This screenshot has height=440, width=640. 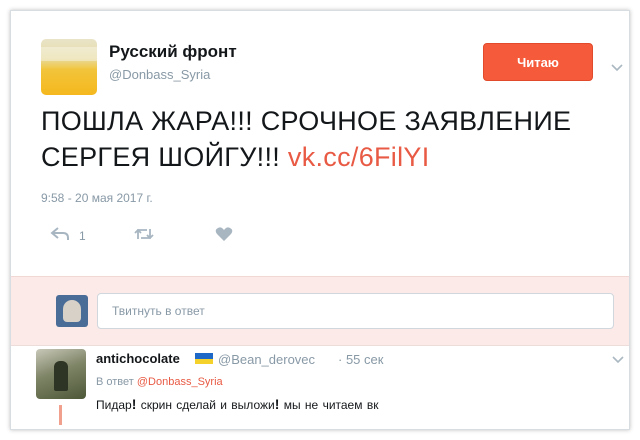 I want to click on retweet-icon, so click(x=144, y=236).